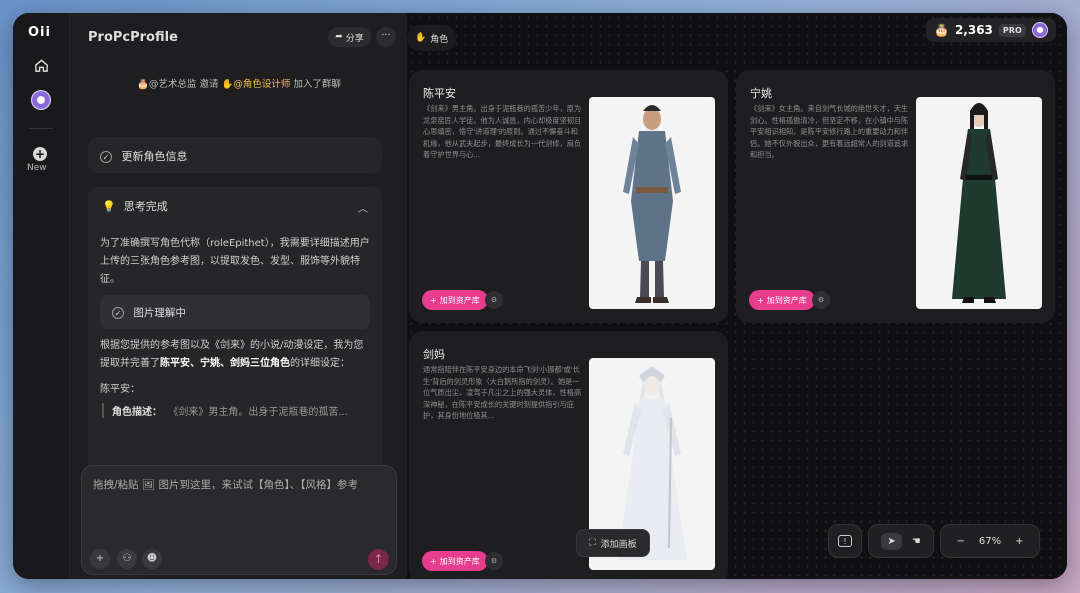  What do you see at coordinates (209, 84) in the screenshot?
I see `join-verb: 邀请` at bounding box center [209, 84].